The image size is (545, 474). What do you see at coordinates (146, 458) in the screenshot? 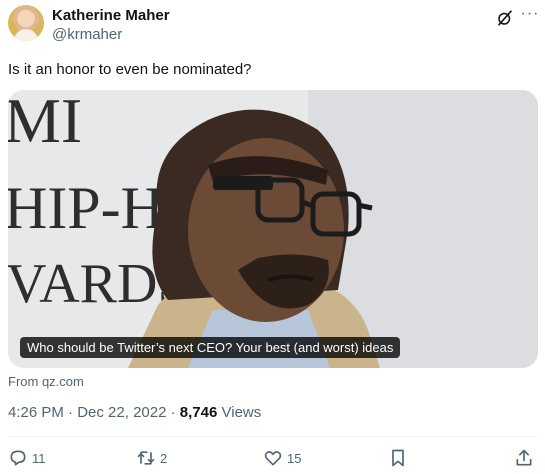
I see `retweet-icon` at bounding box center [146, 458].